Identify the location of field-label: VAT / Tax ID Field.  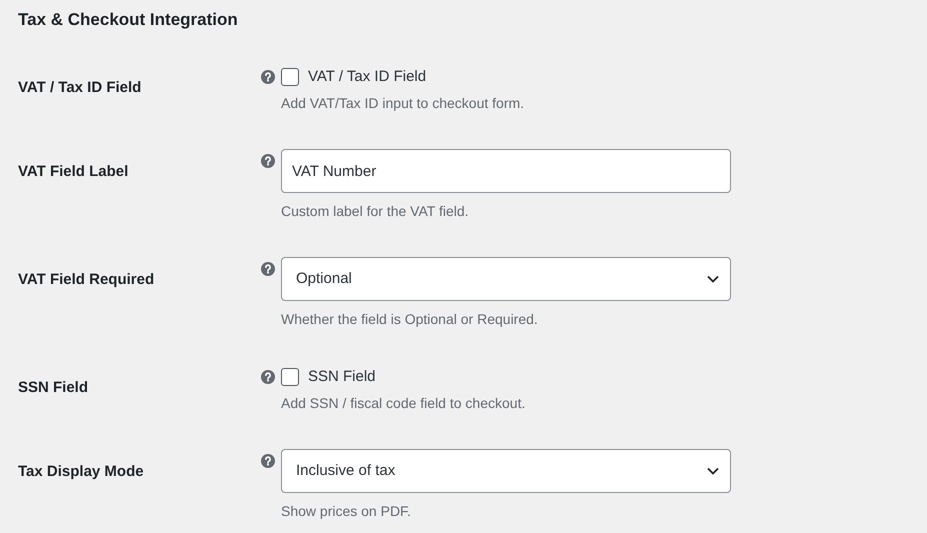
(80, 87).